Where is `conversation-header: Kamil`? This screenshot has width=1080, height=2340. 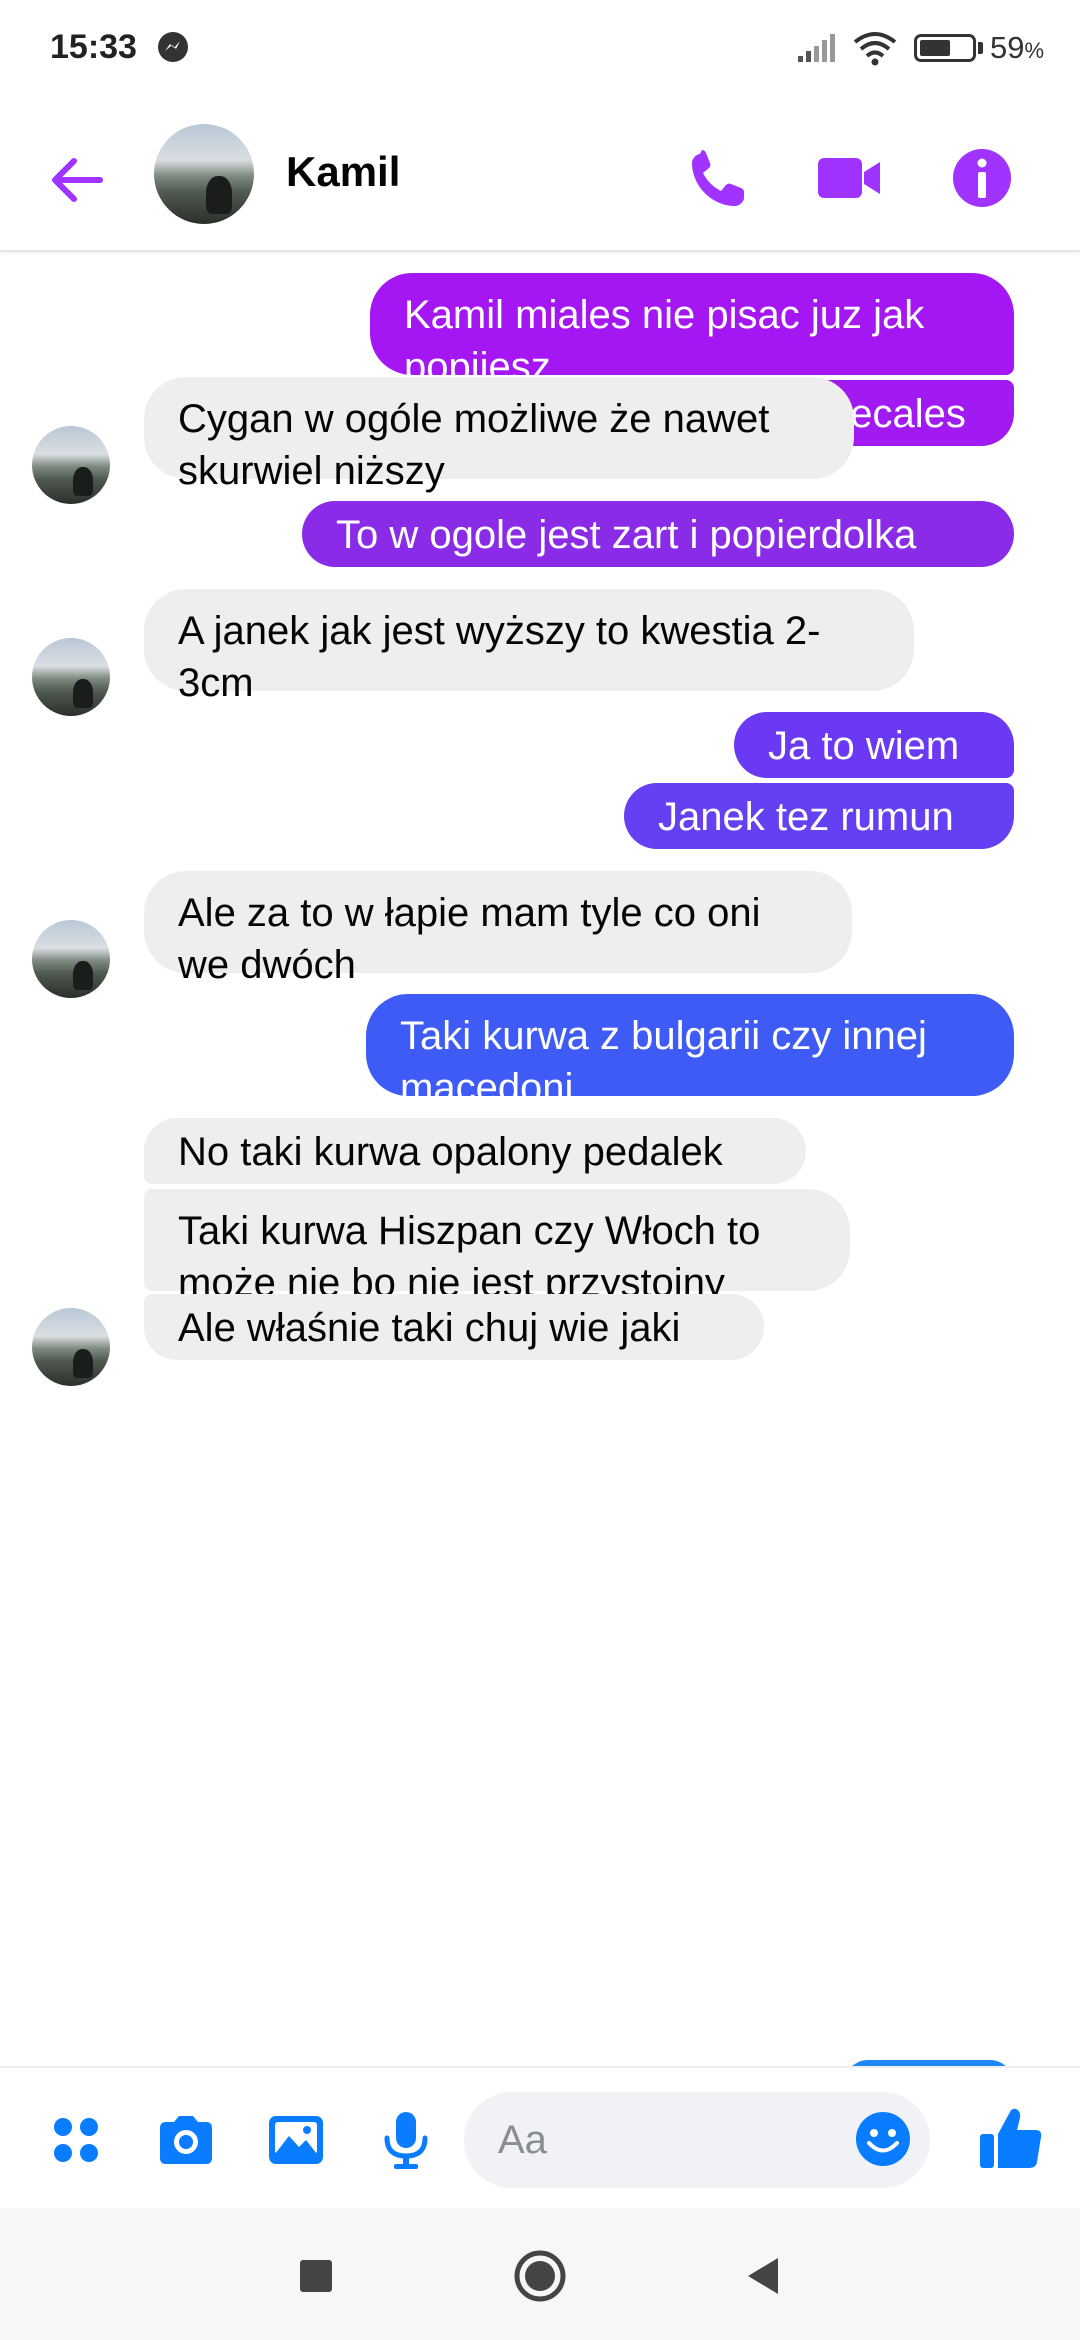 conversation-header: Kamil is located at coordinates (540, 181).